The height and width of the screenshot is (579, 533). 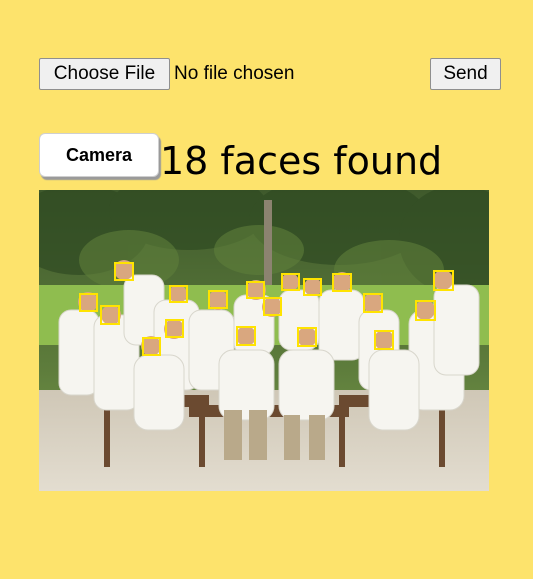 I want to click on faces-found-label: 18 faces found, so click(x=301, y=161).